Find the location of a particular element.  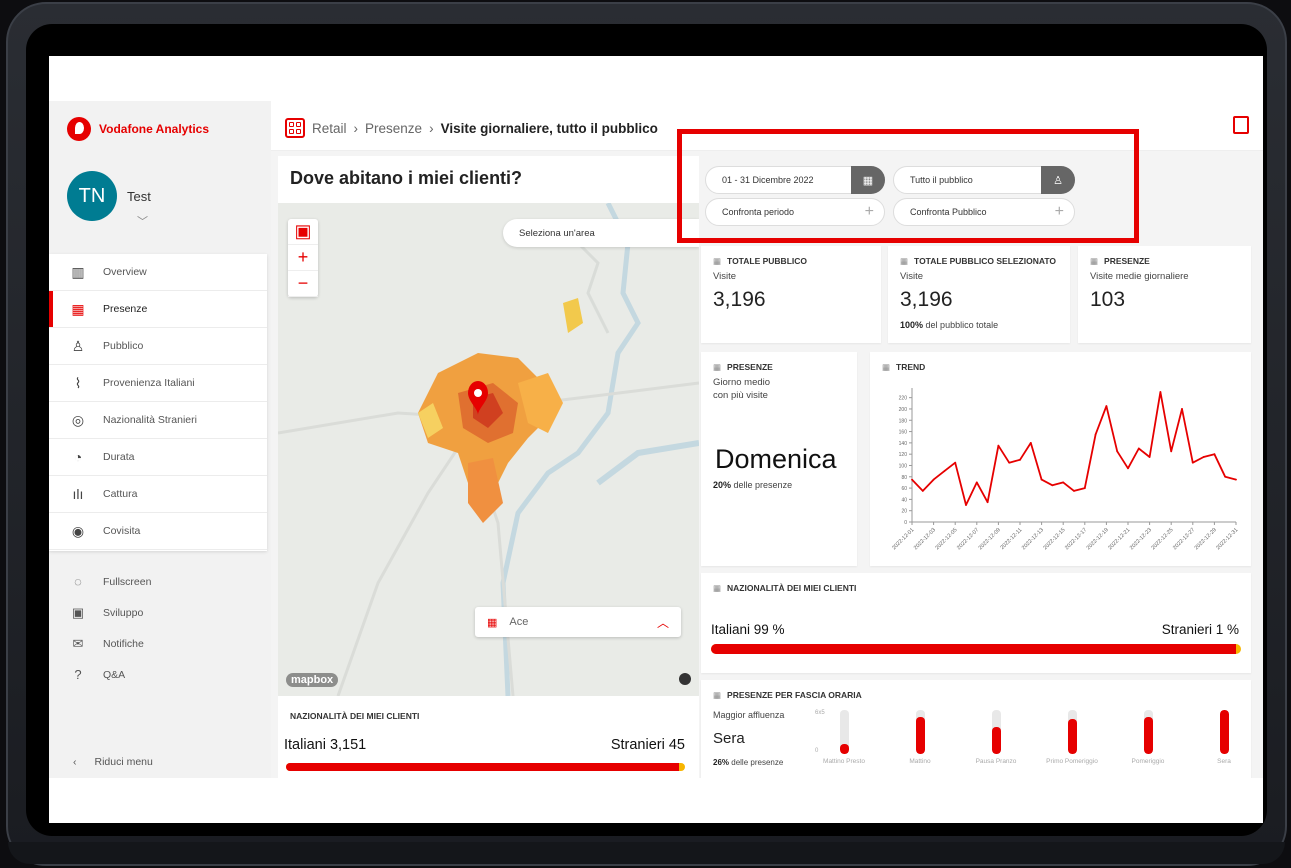

y-tick-label: 120 is located at coordinates (903, 455).